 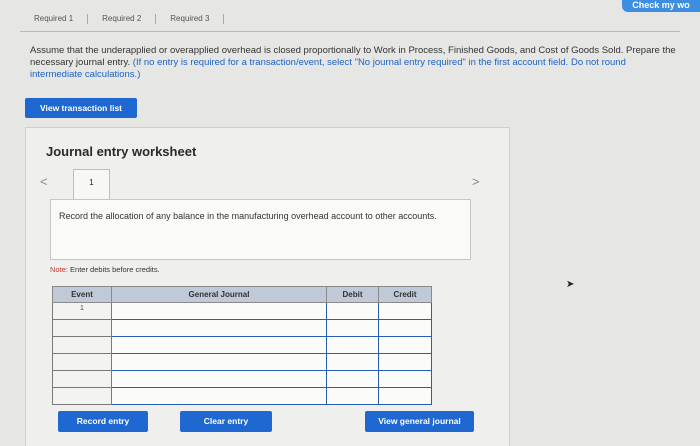 I want to click on worksheet-page-tab: 1, so click(x=91, y=184).